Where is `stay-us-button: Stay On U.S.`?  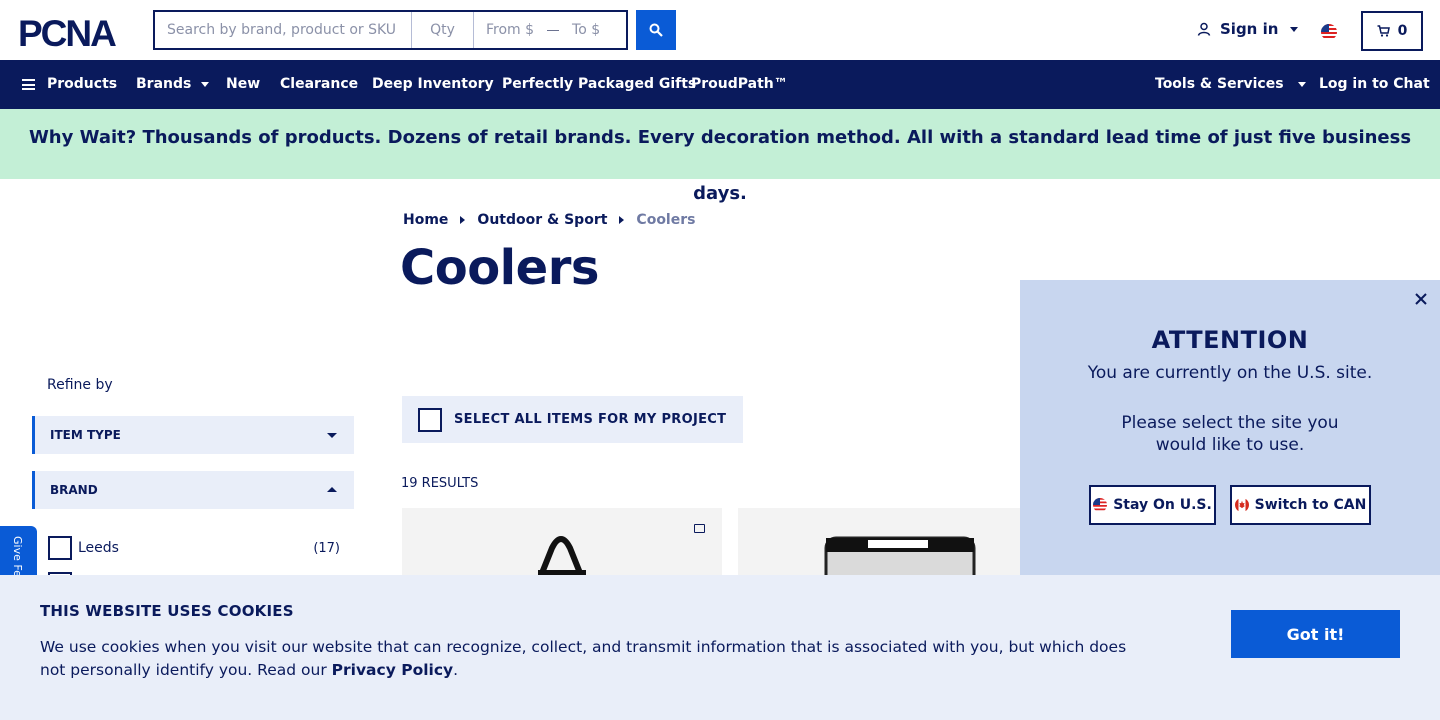 stay-us-button: Stay On U.S. is located at coordinates (1152, 505).